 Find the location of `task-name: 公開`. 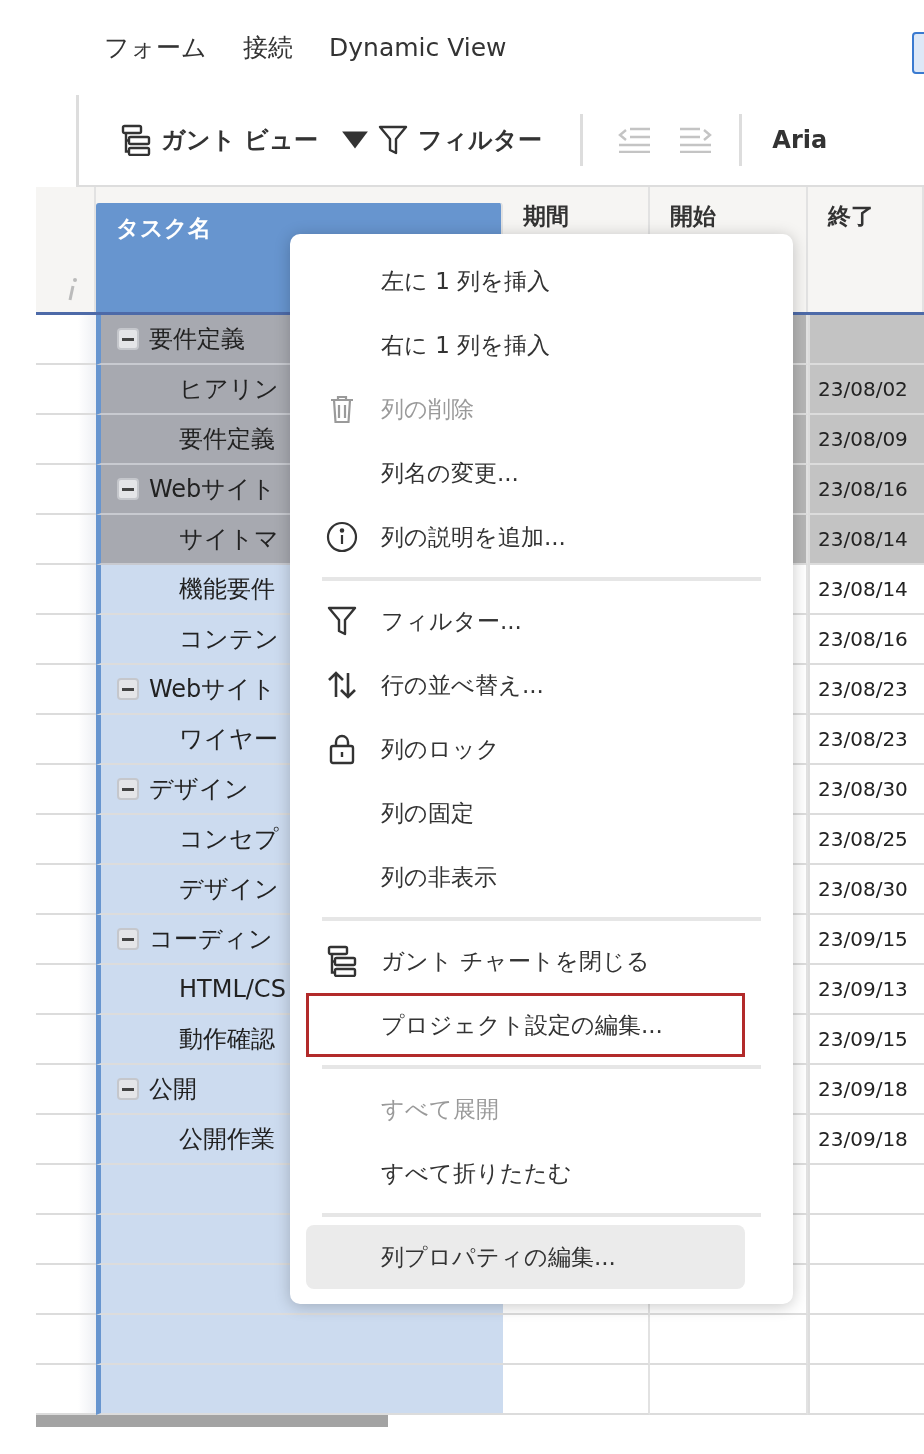

task-name: 公開 is located at coordinates (173, 1089).